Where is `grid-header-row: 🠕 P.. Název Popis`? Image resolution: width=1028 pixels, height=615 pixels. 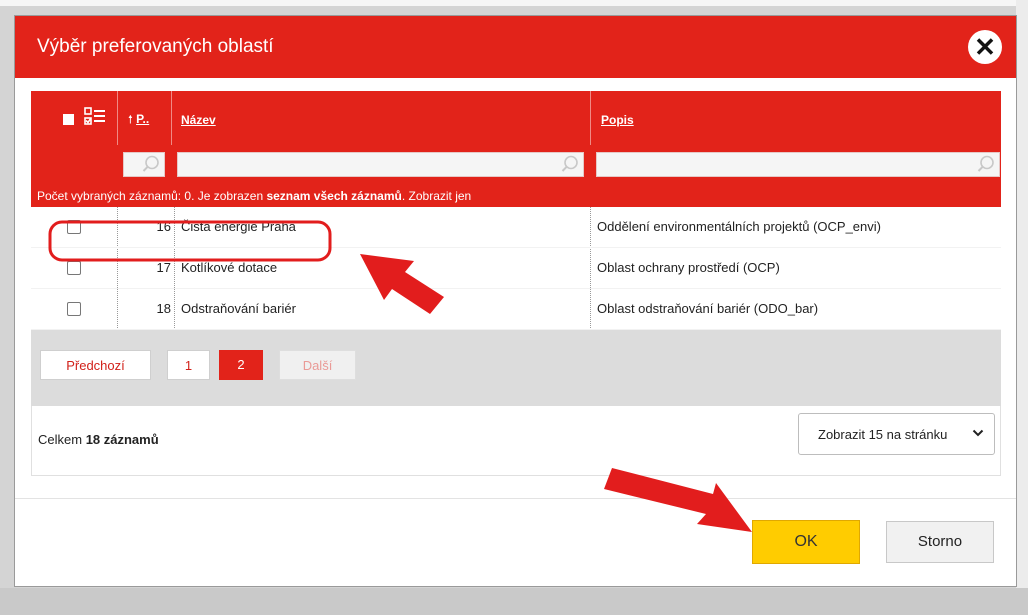 grid-header-row: 🠕 P.. Název Popis is located at coordinates (516, 118).